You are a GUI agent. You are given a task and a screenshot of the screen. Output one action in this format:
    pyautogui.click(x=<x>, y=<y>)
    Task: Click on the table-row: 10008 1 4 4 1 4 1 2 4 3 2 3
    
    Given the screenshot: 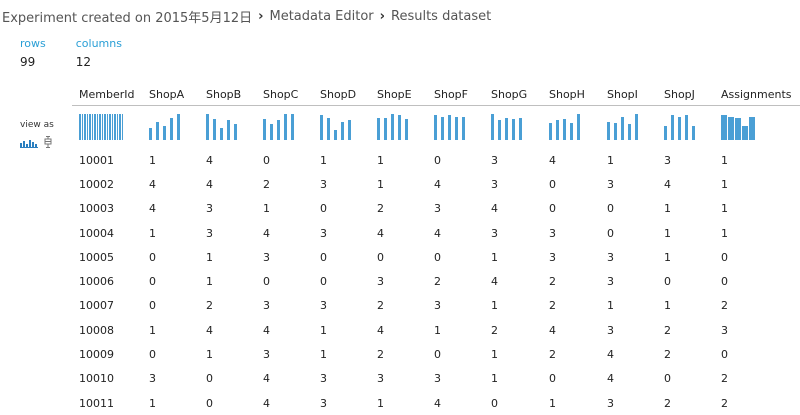 What is the action you would take?
    pyautogui.click(x=436, y=330)
    